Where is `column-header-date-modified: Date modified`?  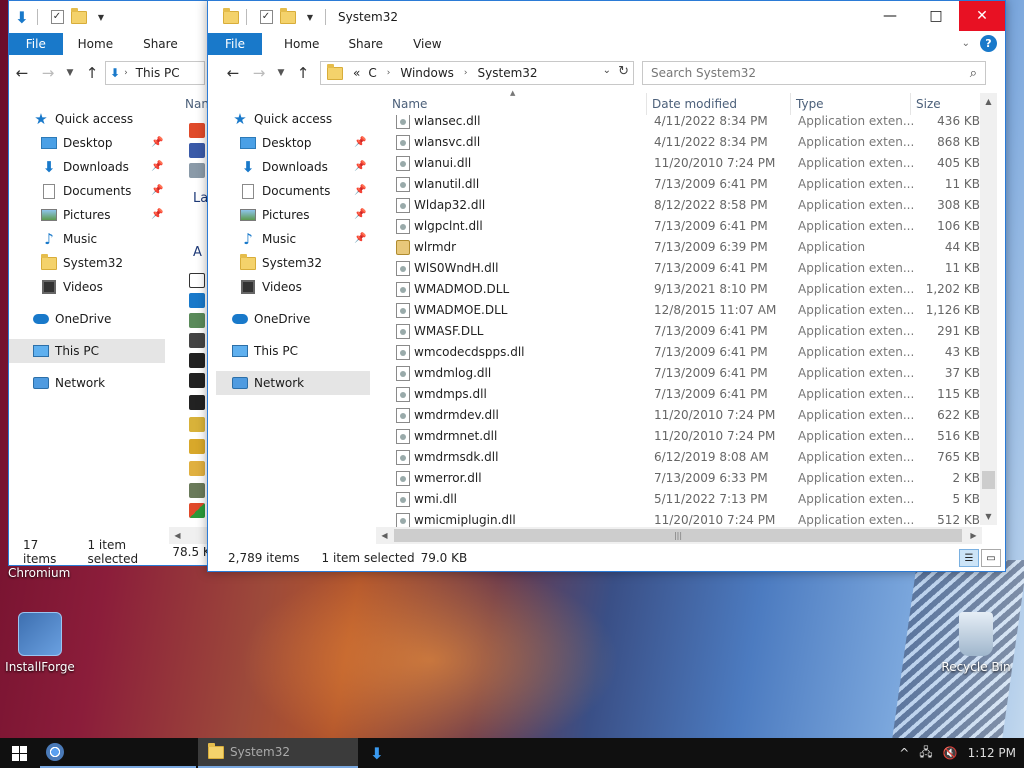
column-header-date-modified: Date modified is located at coordinates (694, 104).